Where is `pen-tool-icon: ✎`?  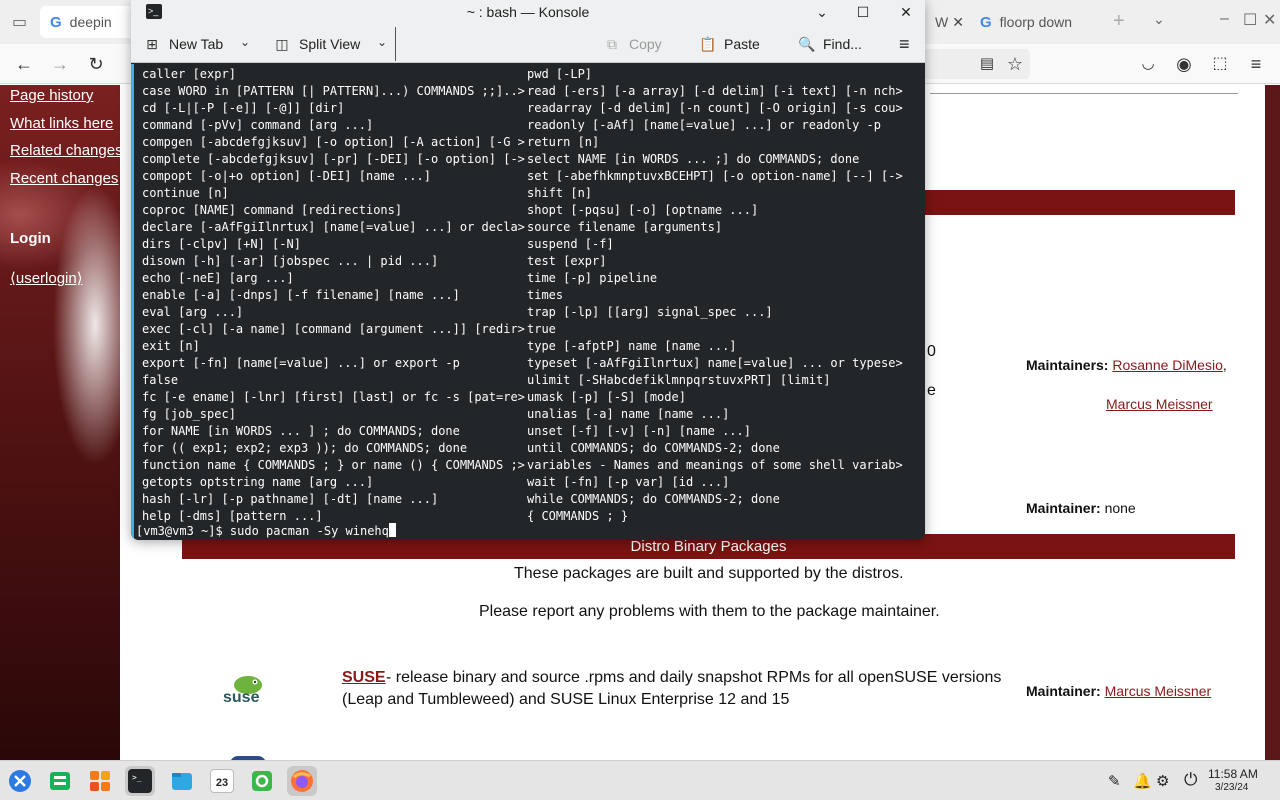
pen-tool-icon: ✎ is located at coordinates (1114, 781).